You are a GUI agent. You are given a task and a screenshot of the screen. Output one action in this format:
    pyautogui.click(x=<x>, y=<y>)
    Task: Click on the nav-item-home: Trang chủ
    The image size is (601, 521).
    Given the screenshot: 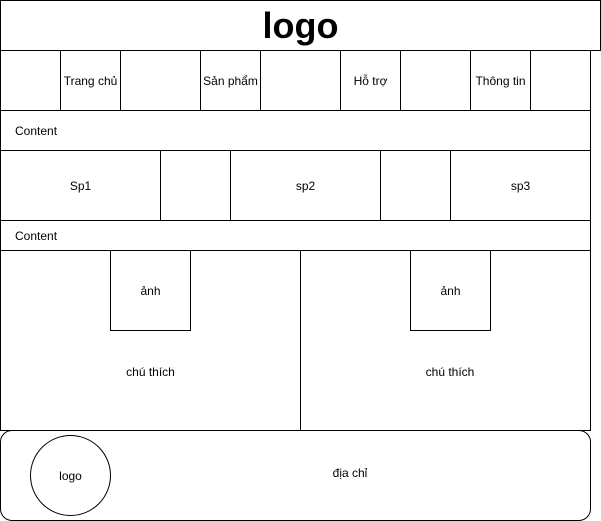 What is the action you would take?
    pyautogui.click(x=90, y=80)
    